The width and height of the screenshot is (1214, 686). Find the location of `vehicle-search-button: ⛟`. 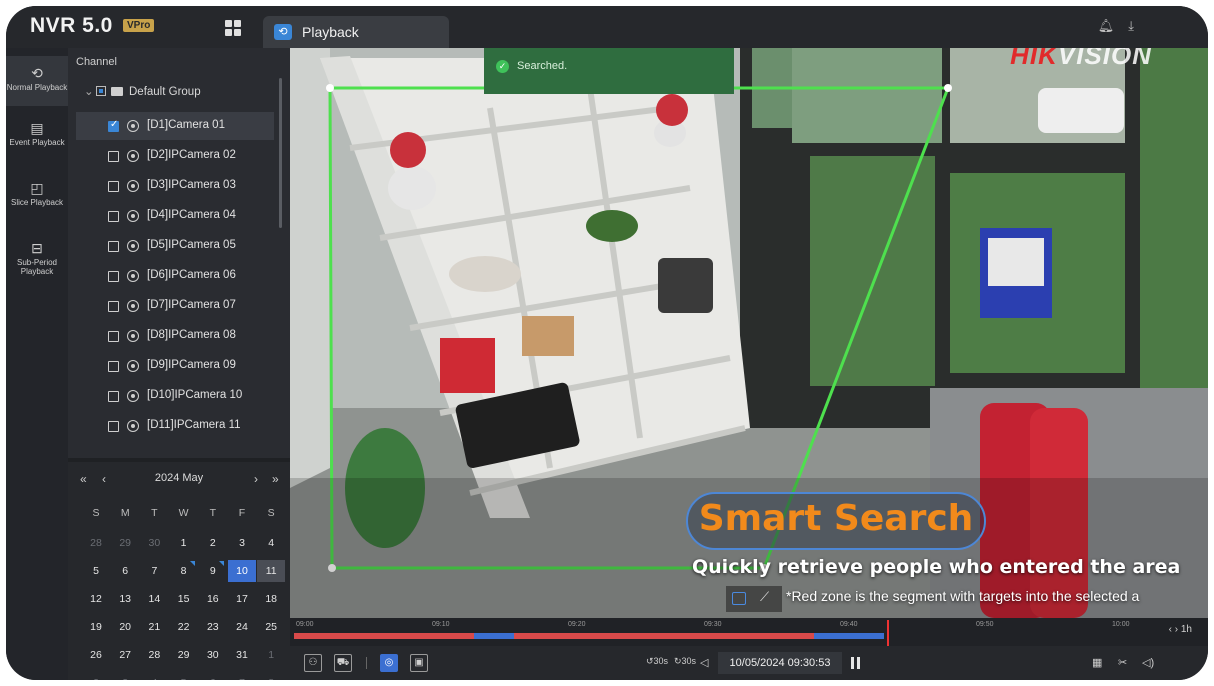

vehicle-search-button: ⛟ is located at coordinates (343, 663).